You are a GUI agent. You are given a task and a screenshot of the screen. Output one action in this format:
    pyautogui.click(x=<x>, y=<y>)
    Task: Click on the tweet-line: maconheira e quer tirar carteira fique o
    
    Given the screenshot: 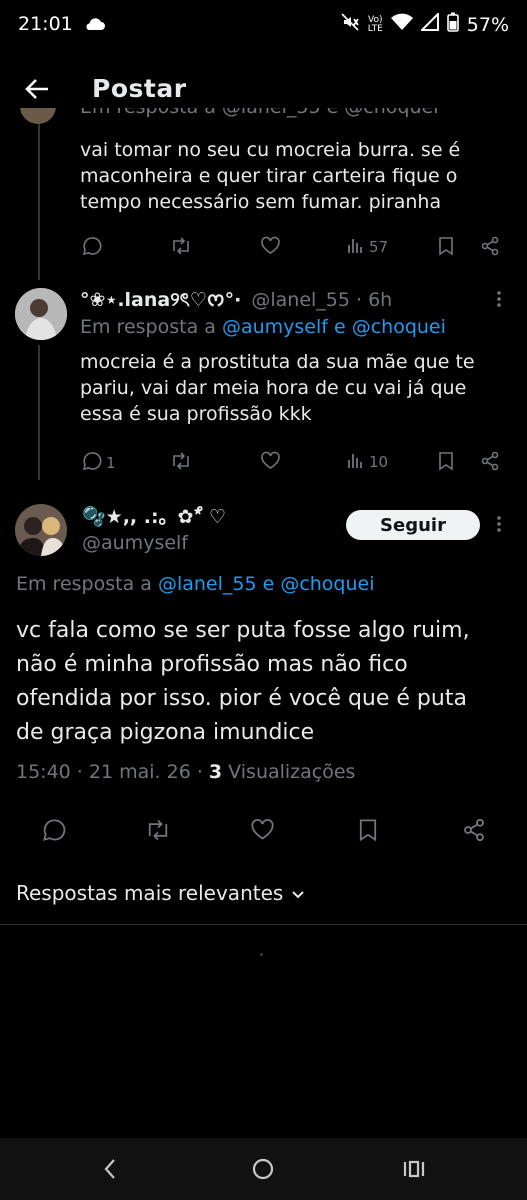 What is the action you would take?
    pyautogui.click(x=269, y=176)
    